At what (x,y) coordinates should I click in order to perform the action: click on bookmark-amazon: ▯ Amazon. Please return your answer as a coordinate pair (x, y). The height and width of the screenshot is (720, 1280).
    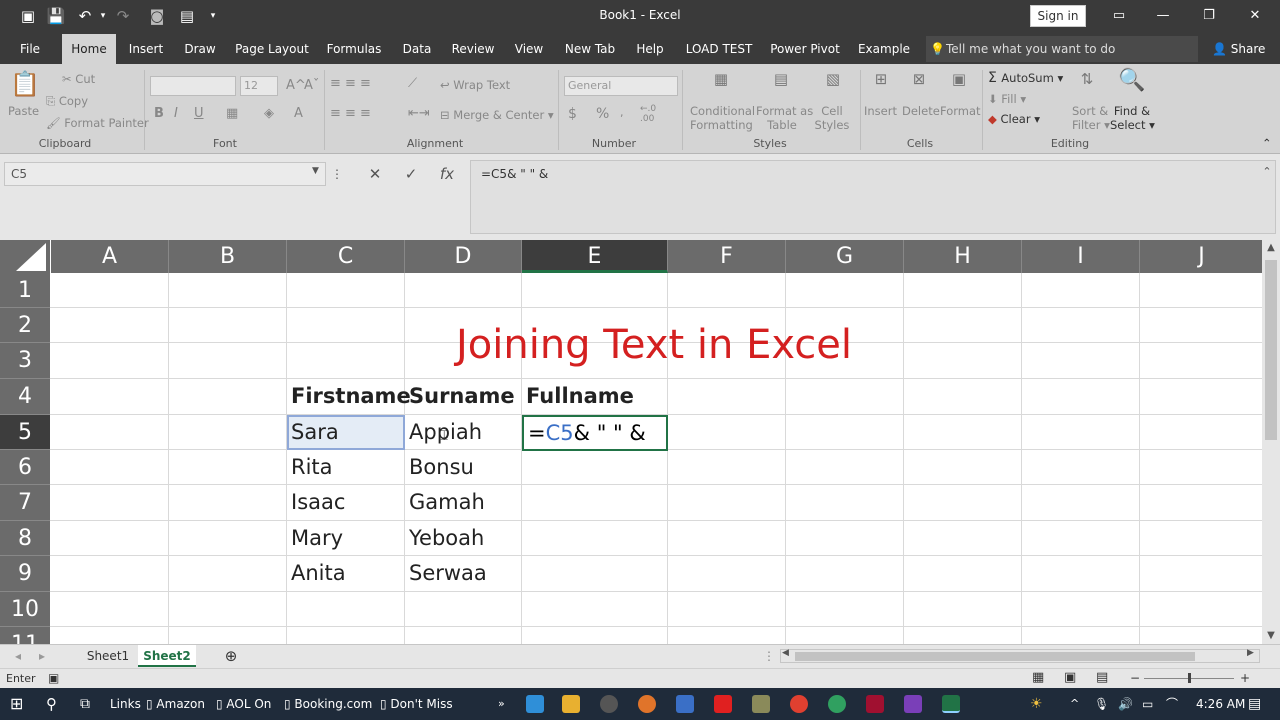
    Looking at the image, I should click on (175, 704).